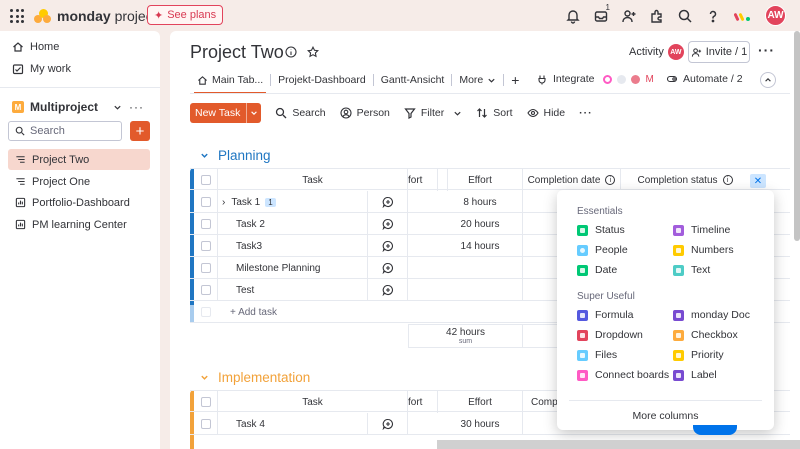 The image size is (800, 449). Describe the element at coordinates (601, 16) in the screenshot. I see `inbox-icon: 1` at that location.